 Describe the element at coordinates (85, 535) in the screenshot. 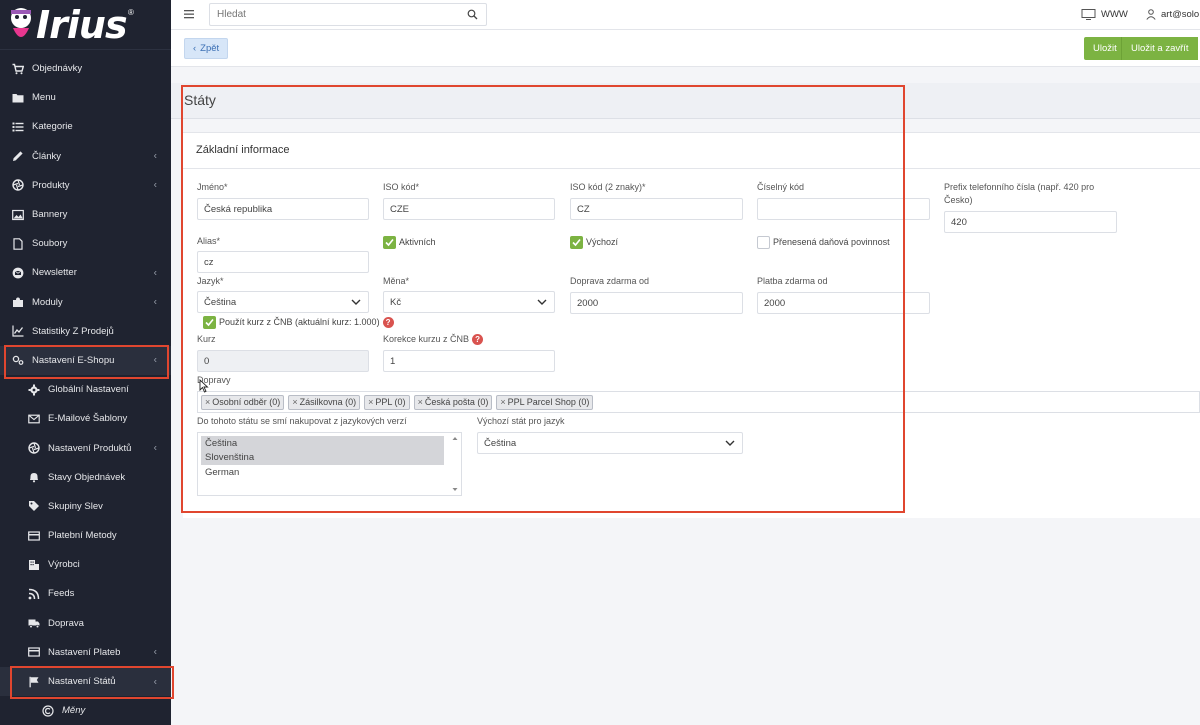

I see `sidebar-item-platebn-metody: Platební Metody` at that location.